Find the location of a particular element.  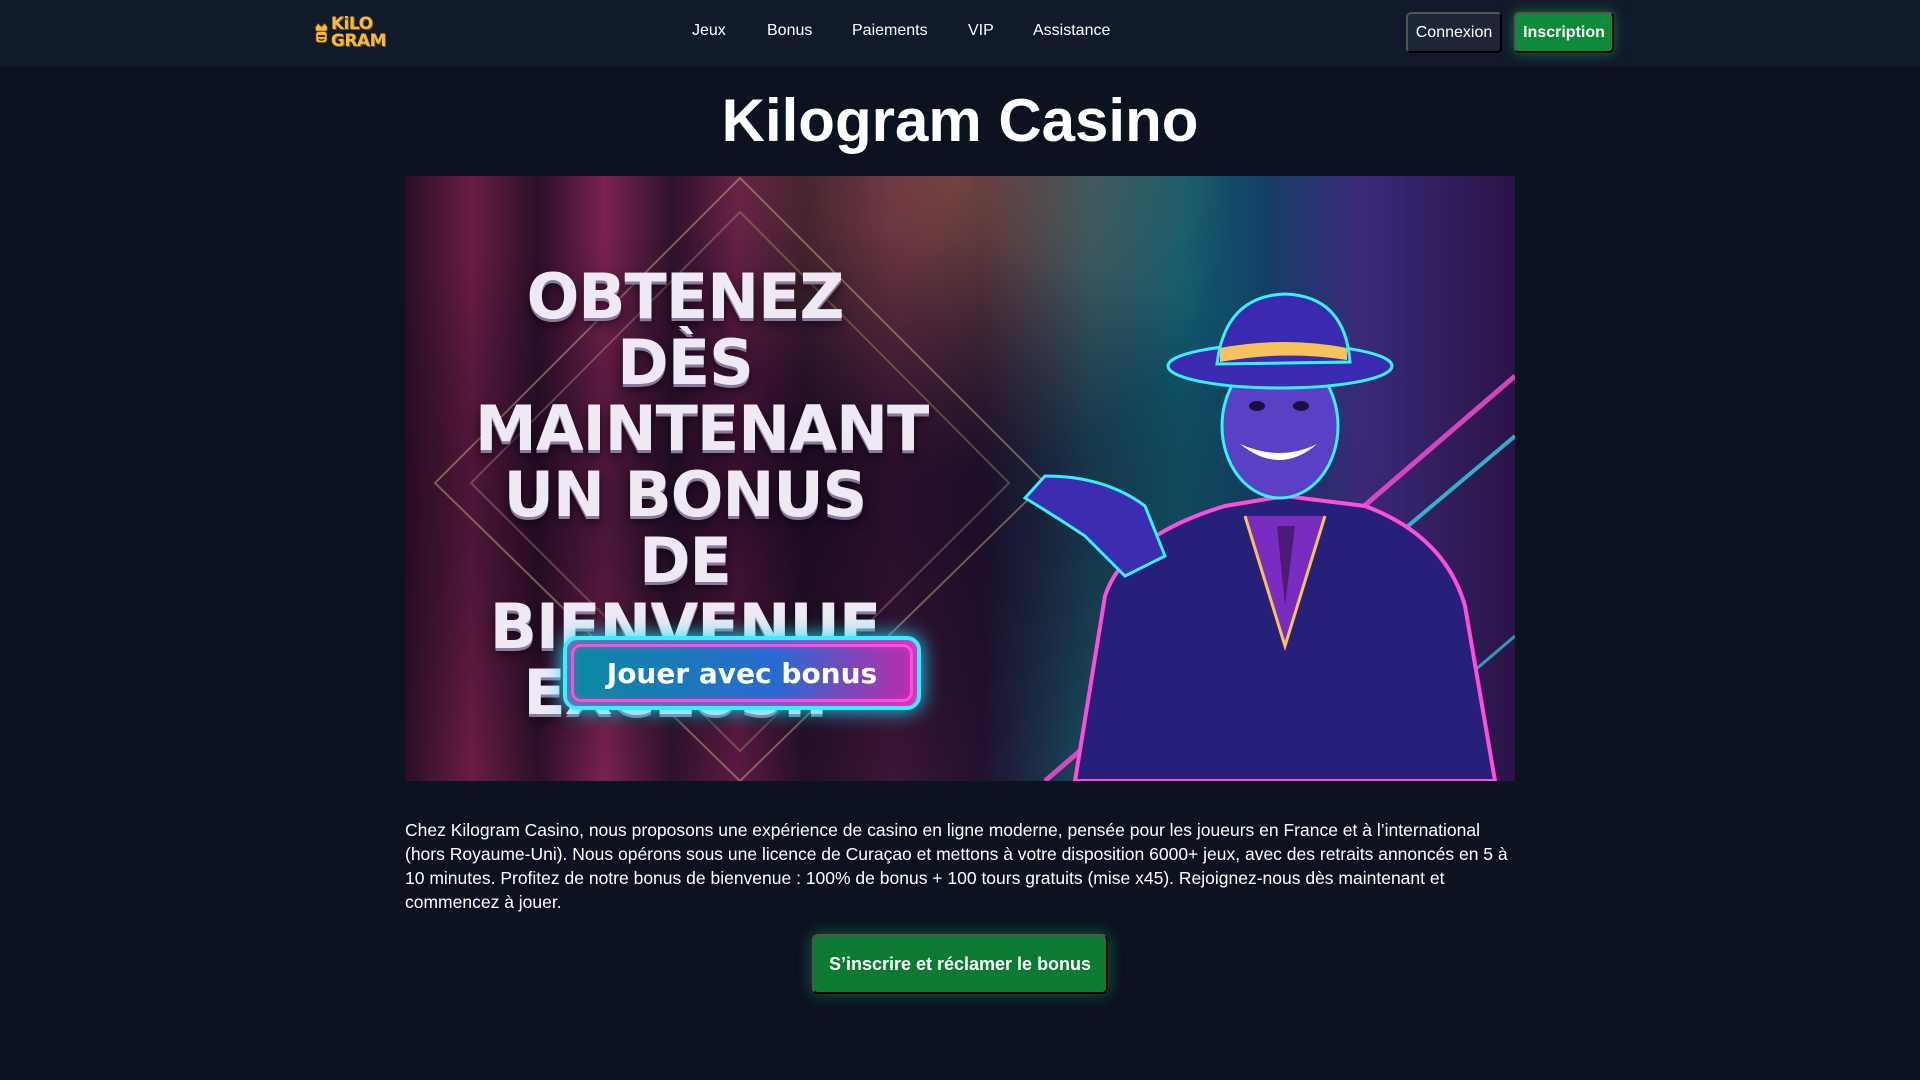

nav-link-assistance: Assistance is located at coordinates (1071, 31).